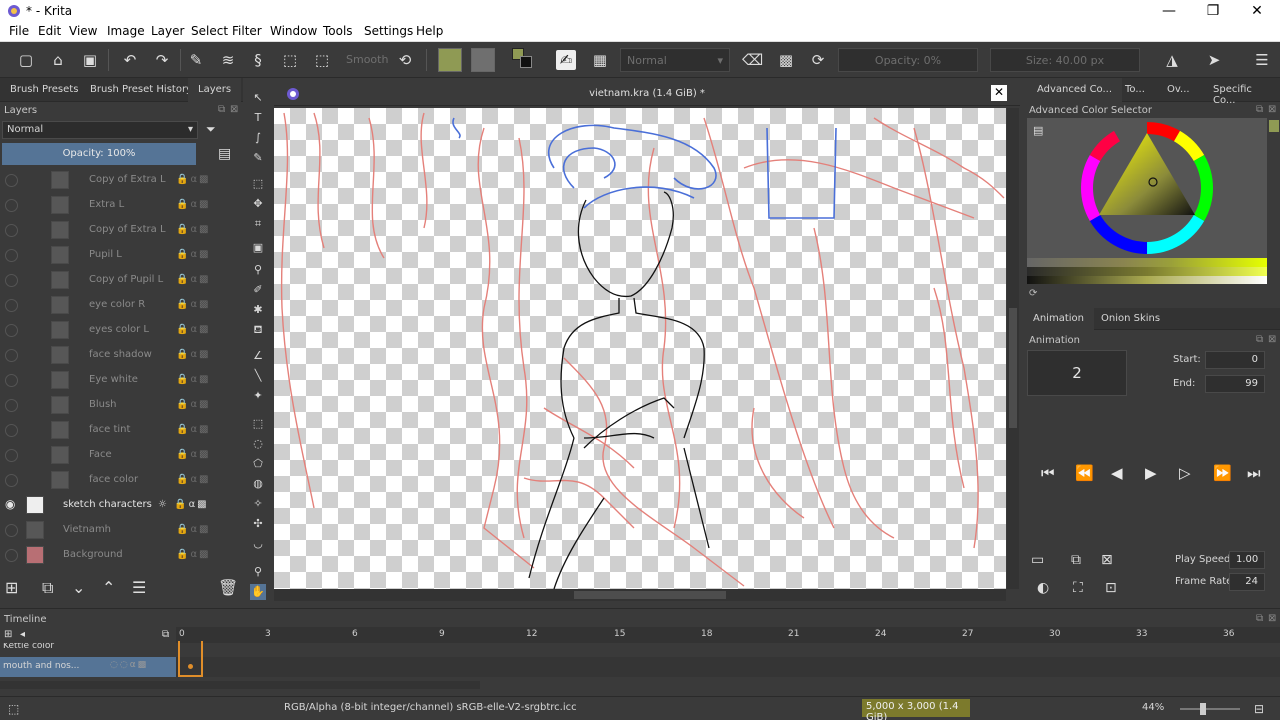 The width and height of the screenshot is (1280, 720). What do you see at coordinates (116, 430) in the screenshot?
I see `layer-row: face tint 🔒α▩` at bounding box center [116, 430].